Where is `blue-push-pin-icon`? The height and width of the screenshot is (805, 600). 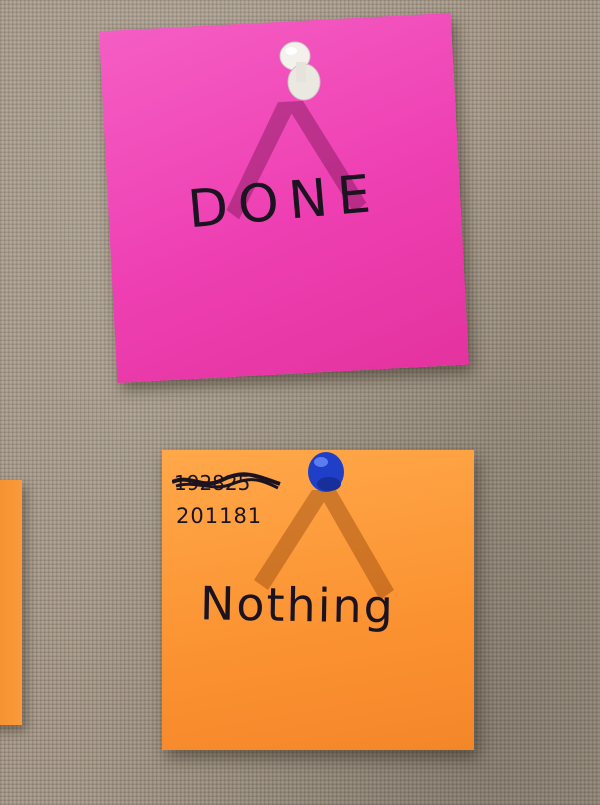 blue-push-pin-icon is located at coordinates (326, 472).